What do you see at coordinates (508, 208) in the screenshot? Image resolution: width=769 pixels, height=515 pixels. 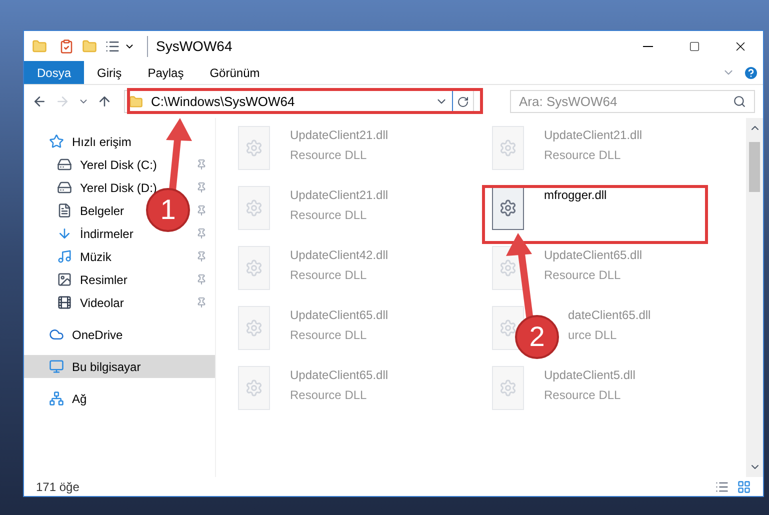 I see `file-icon` at bounding box center [508, 208].